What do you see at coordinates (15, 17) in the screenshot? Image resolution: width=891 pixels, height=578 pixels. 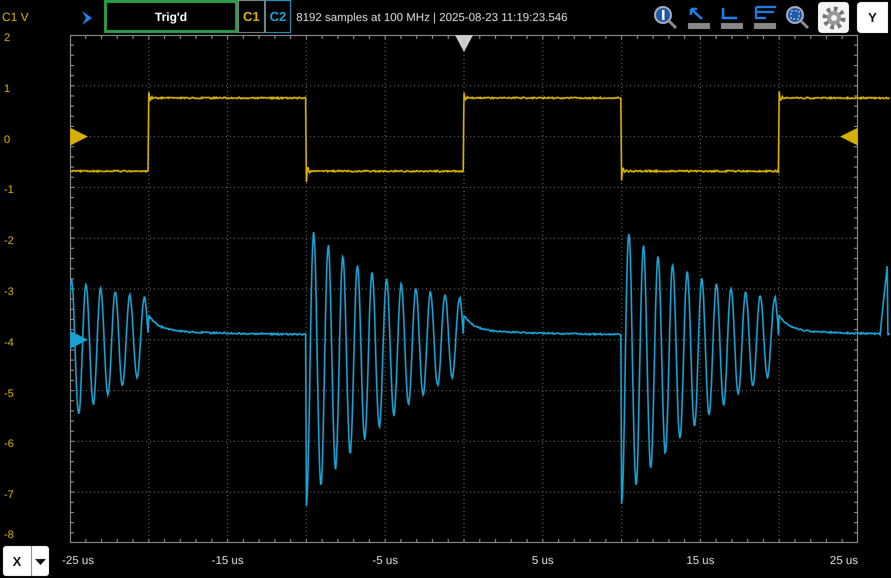 I see `units-label: C1 V` at bounding box center [15, 17].